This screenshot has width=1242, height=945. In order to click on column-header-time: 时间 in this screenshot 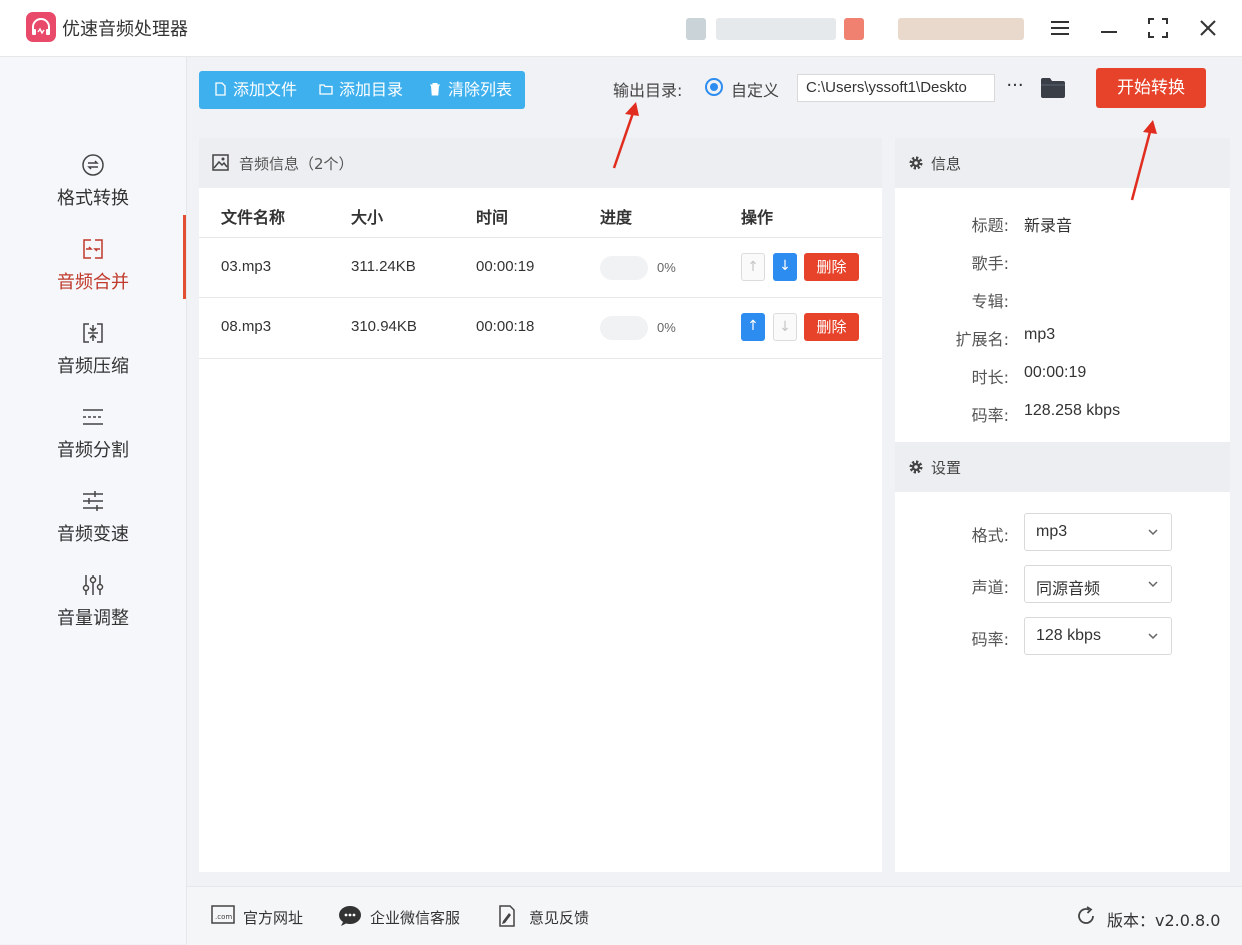, I will do `click(492, 216)`.